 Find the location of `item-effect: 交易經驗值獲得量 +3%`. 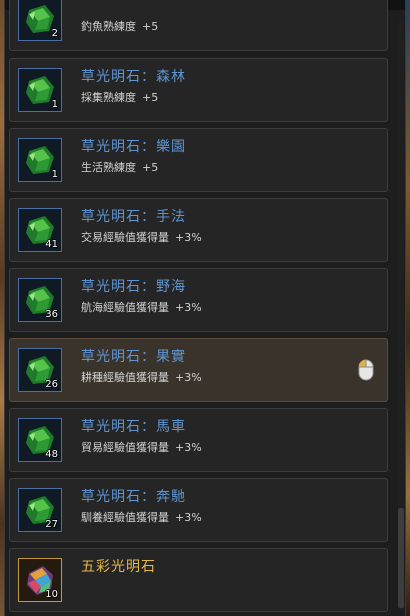

item-effect: 交易經驗值獲得量 +3% is located at coordinates (141, 237).